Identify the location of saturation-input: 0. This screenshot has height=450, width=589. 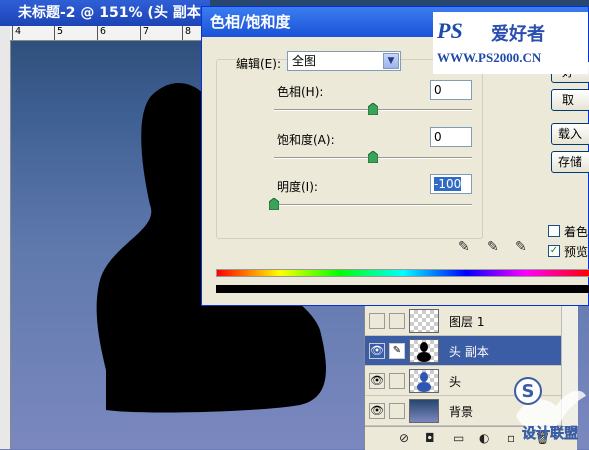
(451, 137).